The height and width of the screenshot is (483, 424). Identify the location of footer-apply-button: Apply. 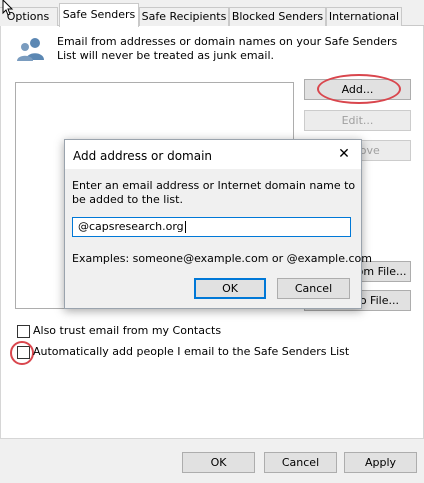
(380, 462).